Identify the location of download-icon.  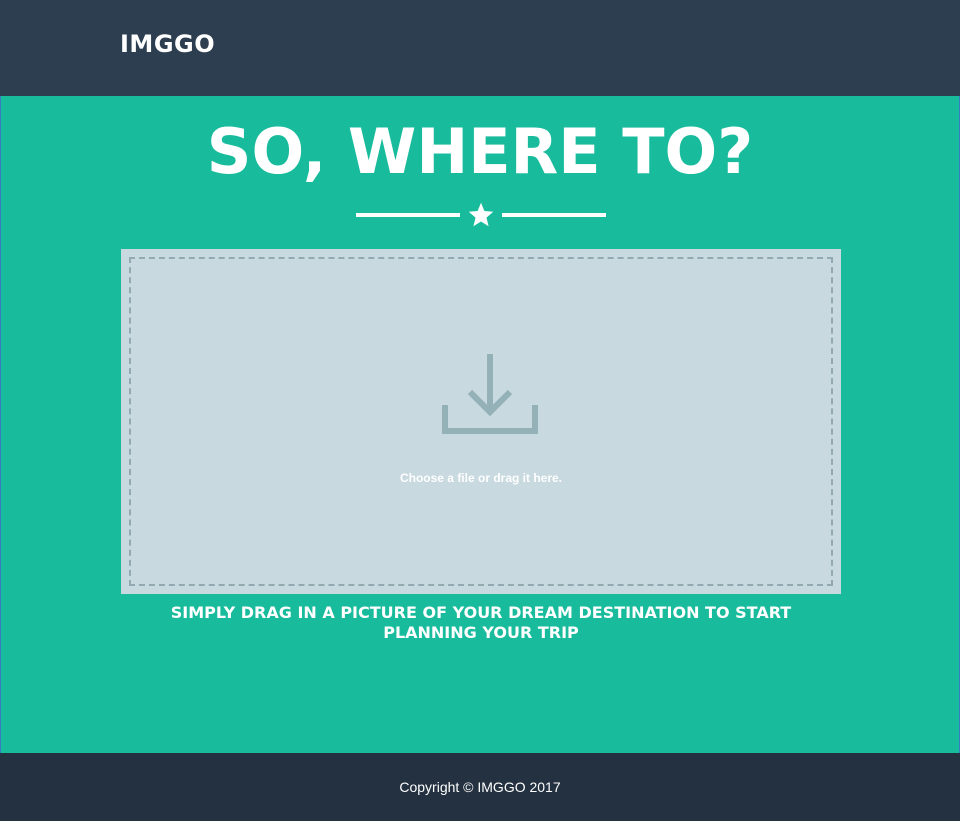
(490, 394).